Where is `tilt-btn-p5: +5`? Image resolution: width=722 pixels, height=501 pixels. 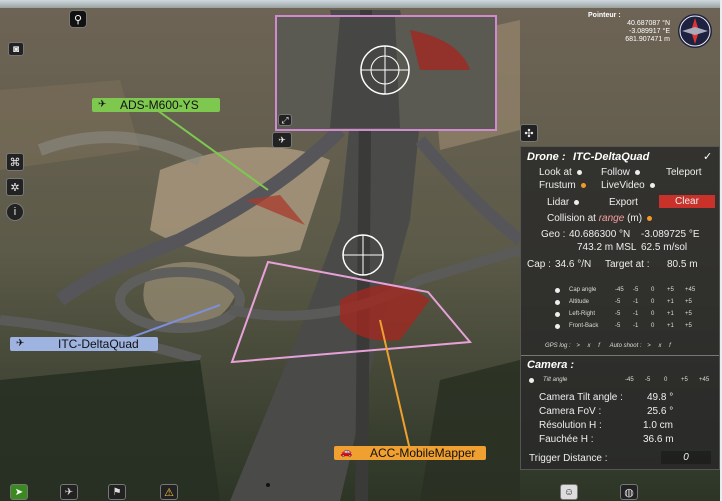
tilt-btn-p5: +5 is located at coordinates (684, 380).